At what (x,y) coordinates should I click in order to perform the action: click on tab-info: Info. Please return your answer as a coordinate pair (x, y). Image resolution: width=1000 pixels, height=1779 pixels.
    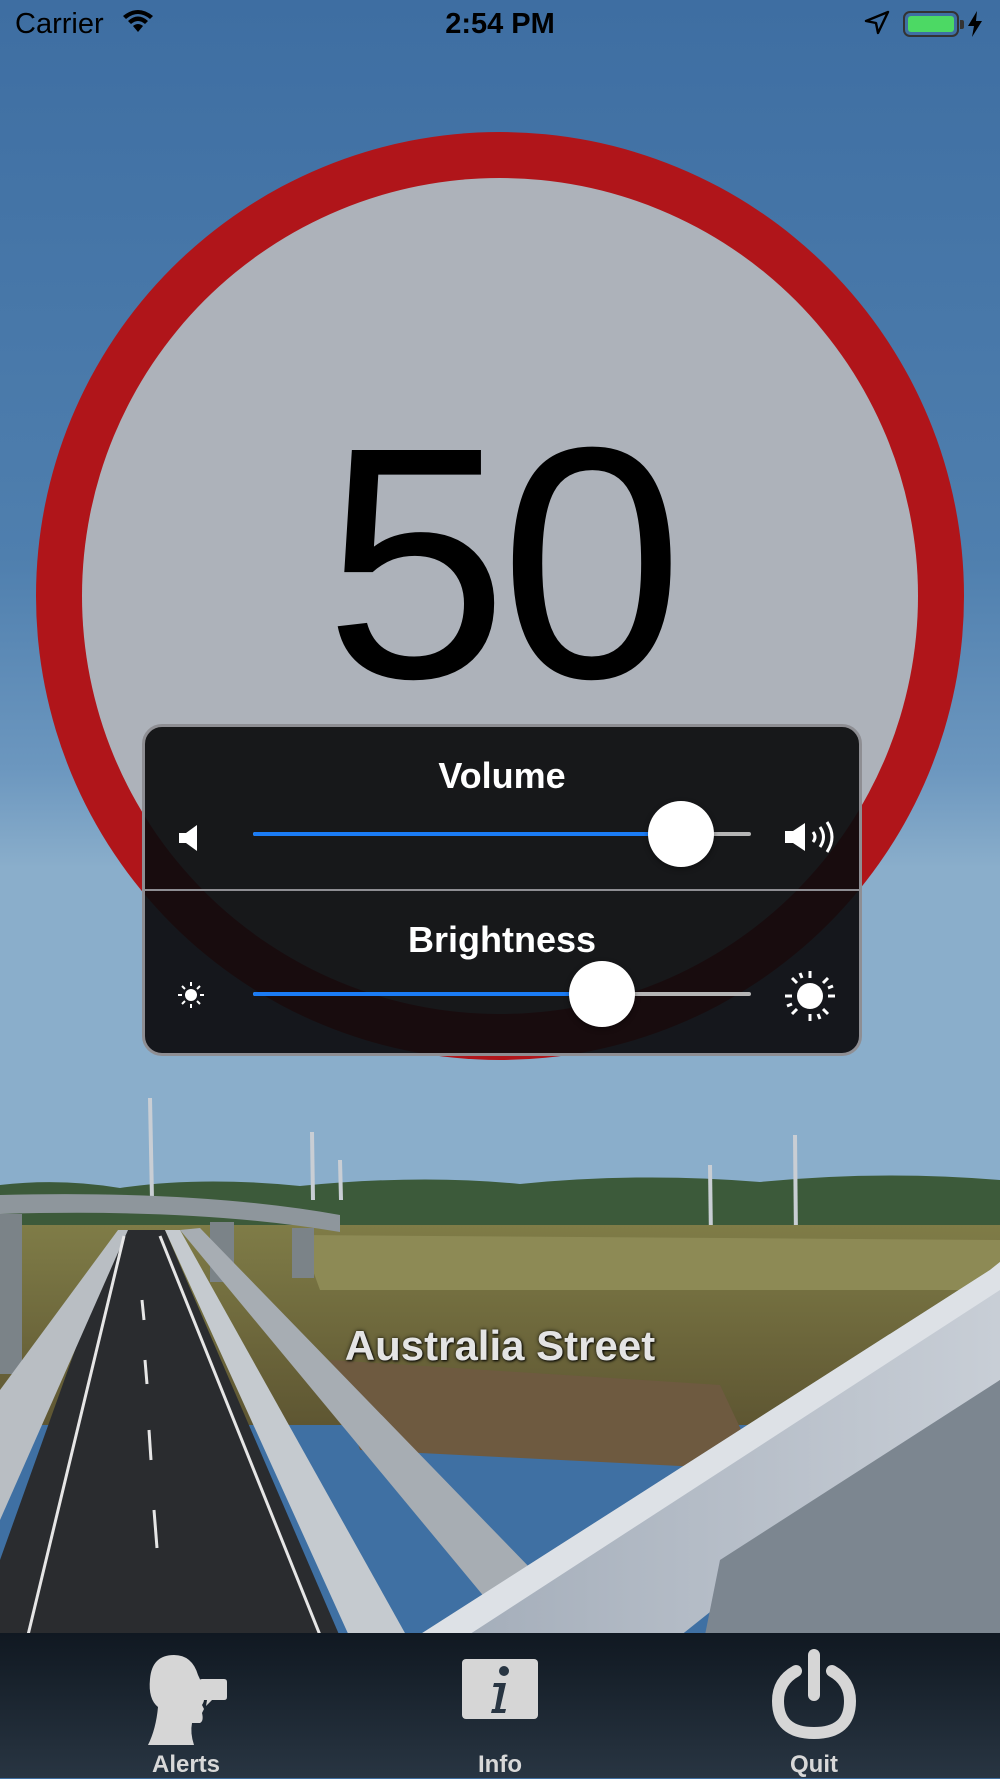
    Looking at the image, I should click on (500, 1705).